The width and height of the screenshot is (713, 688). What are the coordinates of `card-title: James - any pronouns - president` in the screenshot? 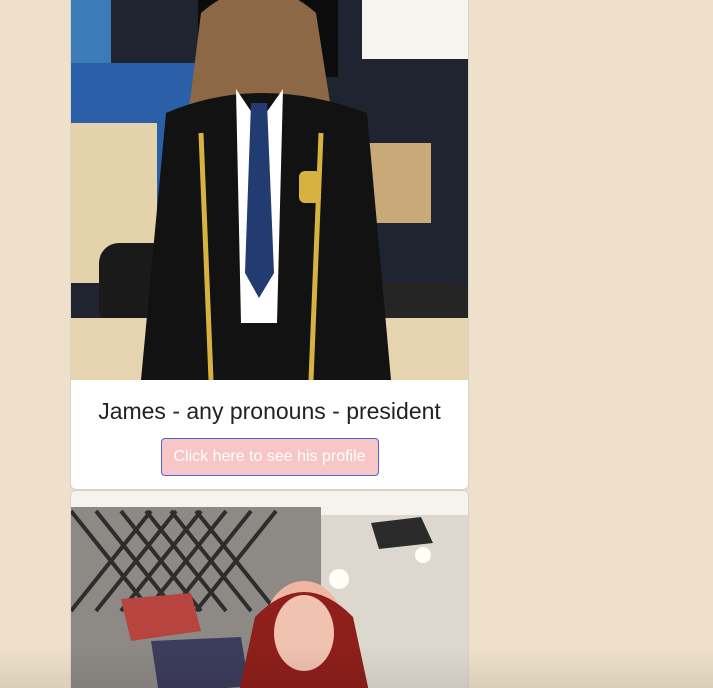 It's located at (269, 411).